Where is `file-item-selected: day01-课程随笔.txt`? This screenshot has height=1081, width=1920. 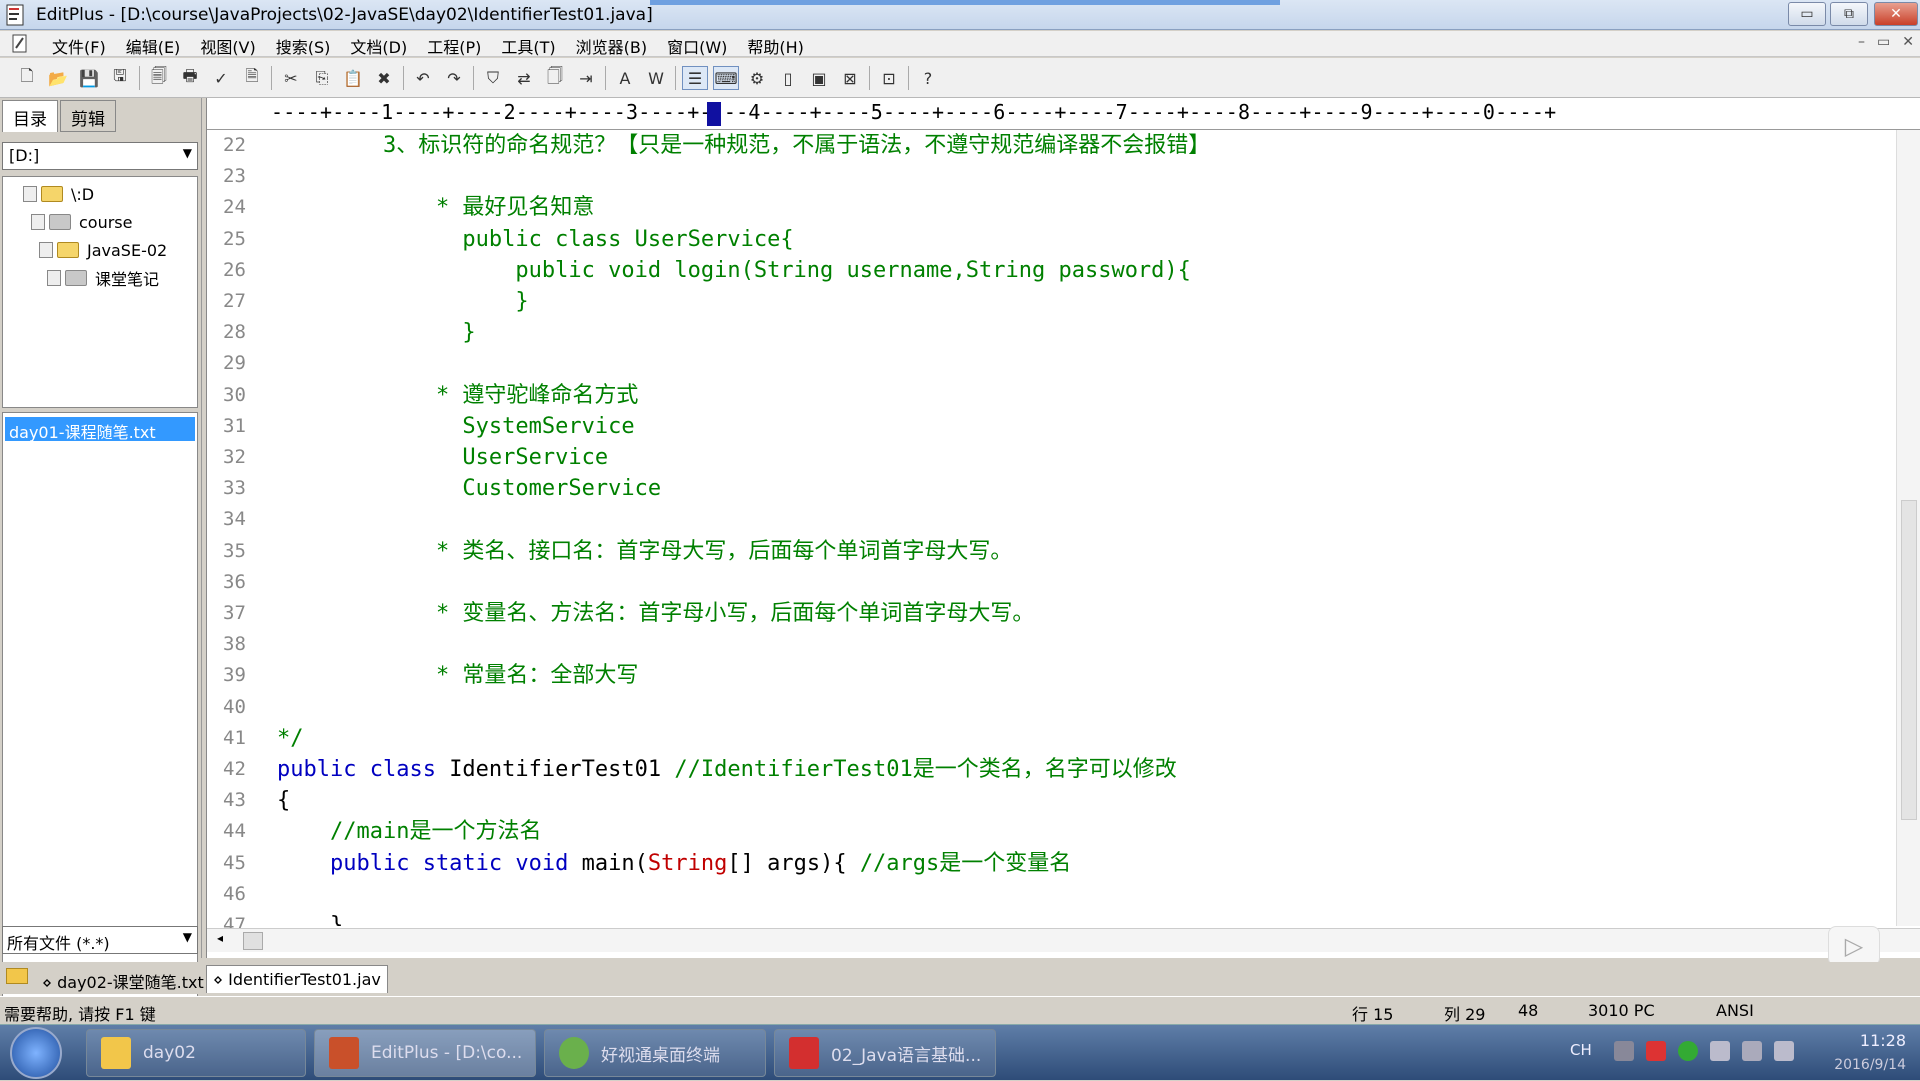 file-item-selected: day01-课程随笔.txt is located at coordinates (100, 429).